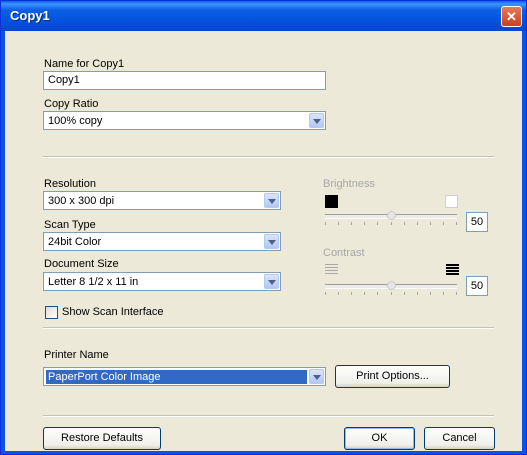  Describe the element at coordinates (176, 377) in the screenshot. I see `printer-name-value: PaperPort Color Image` at that location.